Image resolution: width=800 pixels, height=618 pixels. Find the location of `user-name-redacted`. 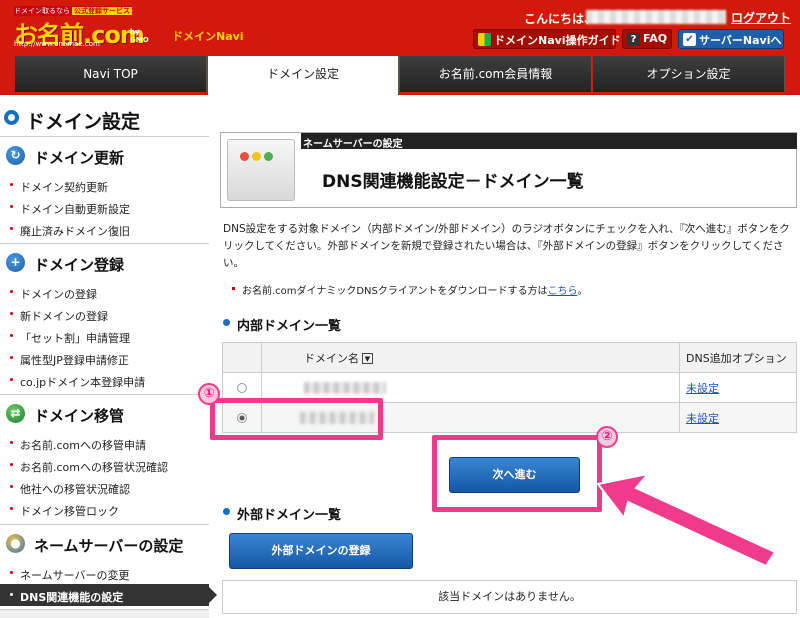

user-name-redacted is located at coordinates (656, 17).